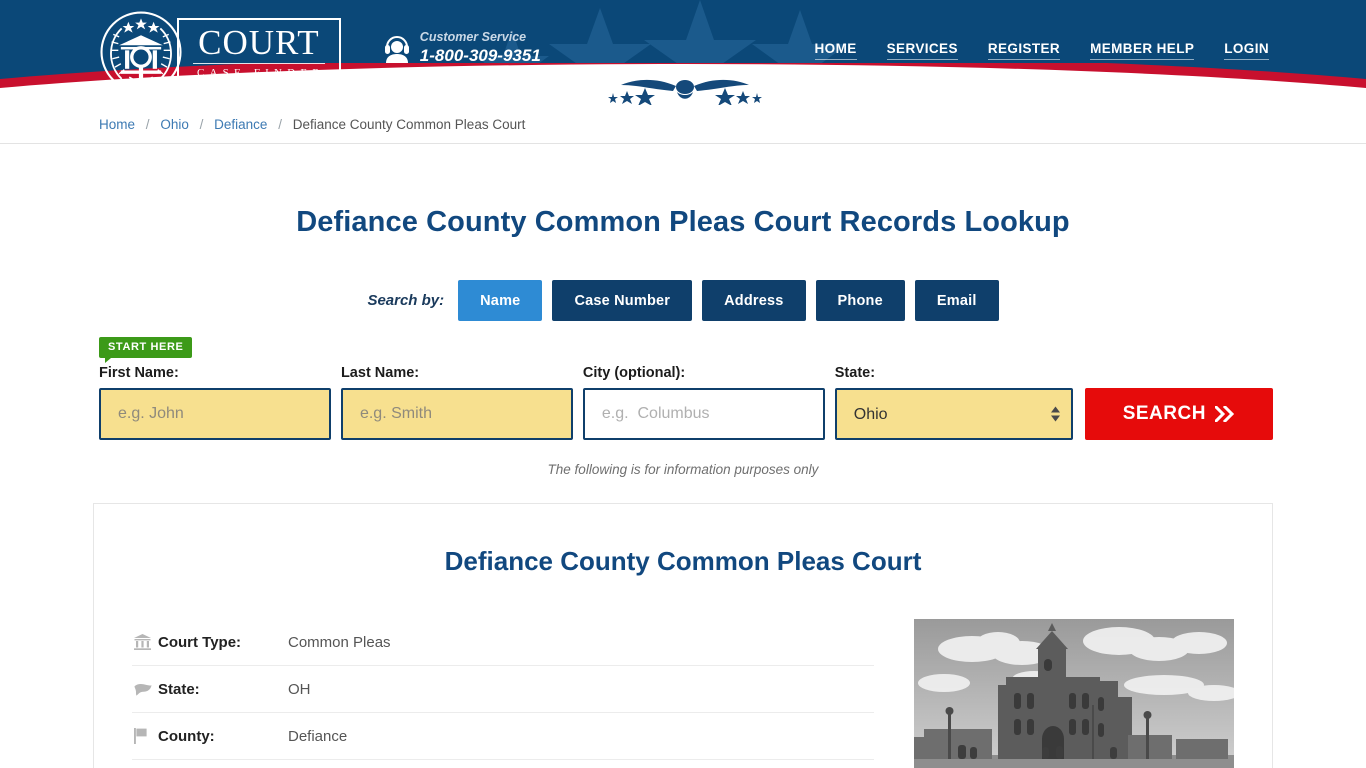  What do you see at coordinates (503, 689) in the screenshot?
I see `table-row: State: OH` at bounding box center [503, 689].